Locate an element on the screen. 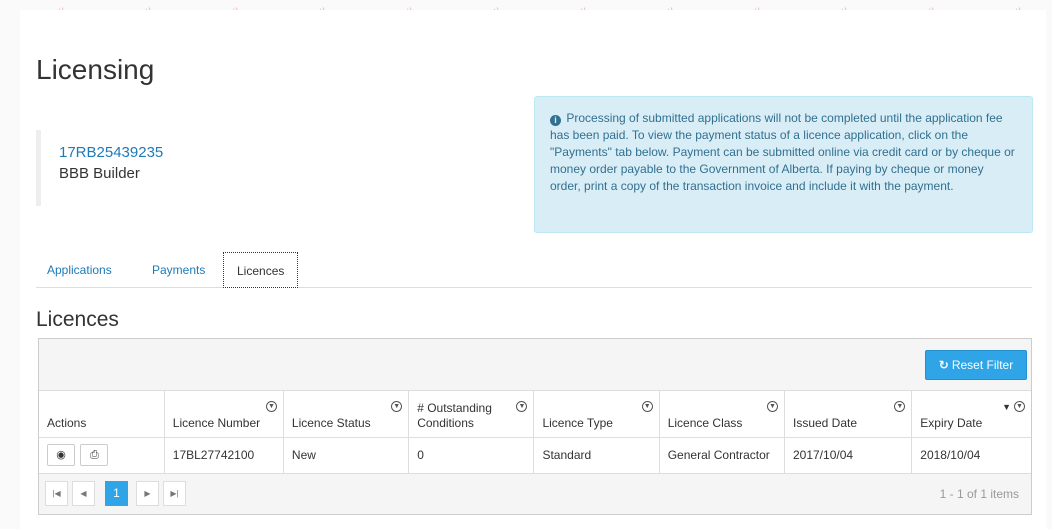 Image resolution: width=1052 pixels, height=529 pixels. printer-icon: ⎙ is located at coordinates (94, 455).